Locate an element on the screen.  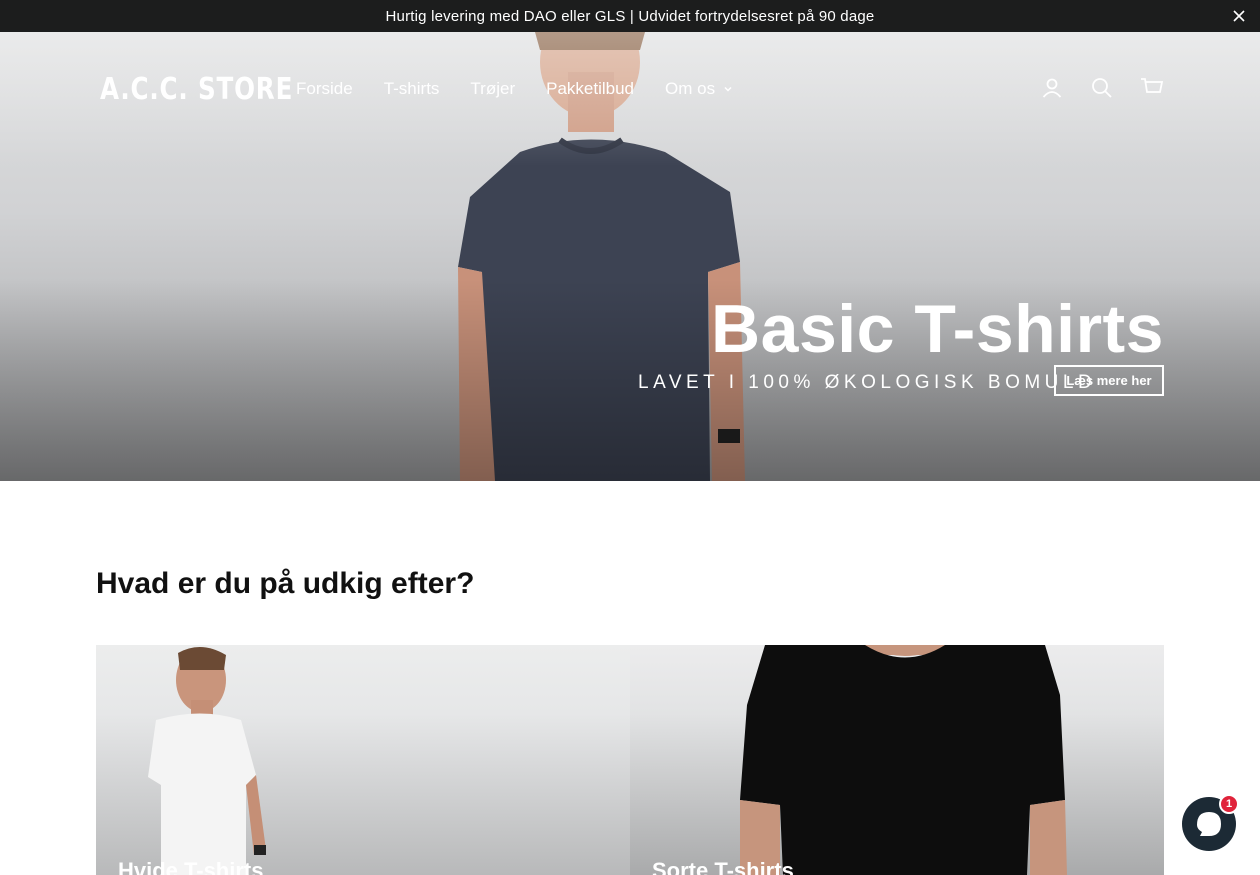
collection-card-black: Sorte T-shirts is located at coordinates (897, 760).